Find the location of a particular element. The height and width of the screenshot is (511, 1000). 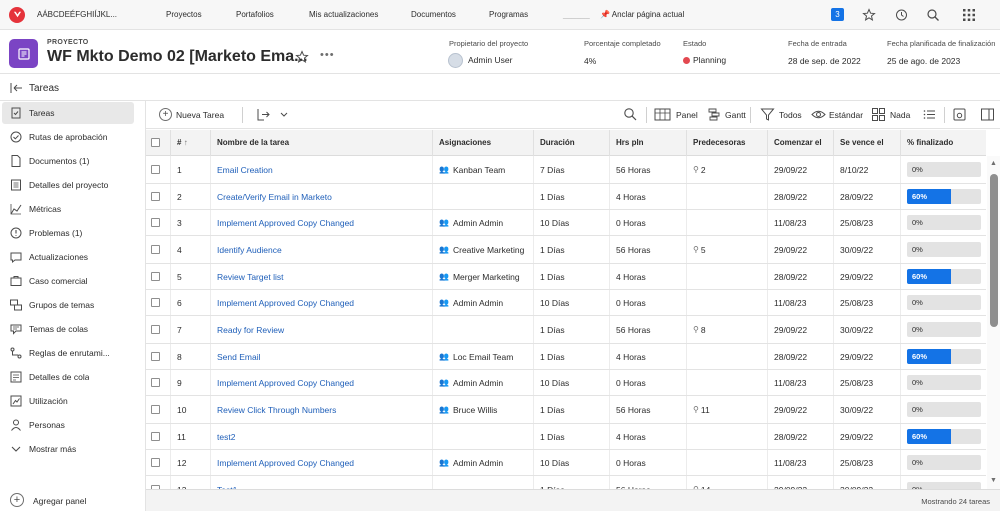

nav-link-blank: ______ is located at coordinates (576, 14).